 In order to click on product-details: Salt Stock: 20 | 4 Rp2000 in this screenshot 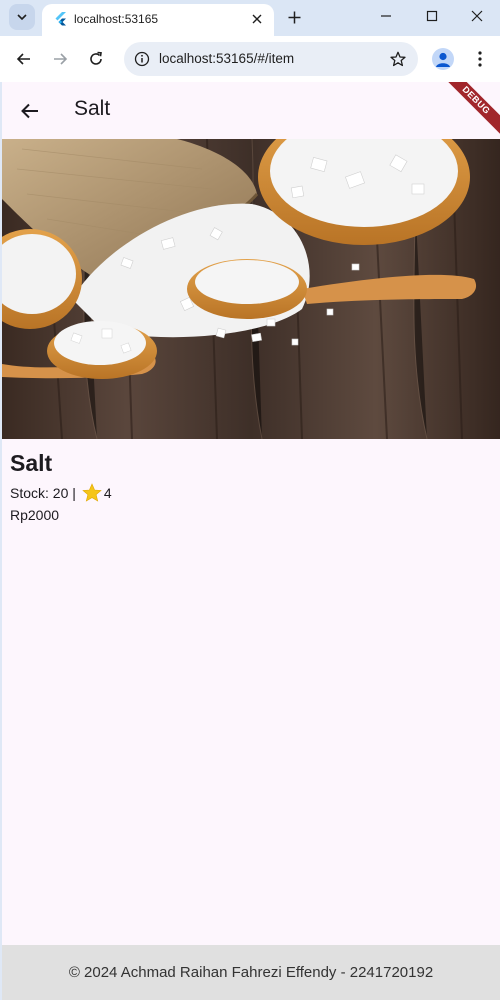, I will do `click(61, 486)`.